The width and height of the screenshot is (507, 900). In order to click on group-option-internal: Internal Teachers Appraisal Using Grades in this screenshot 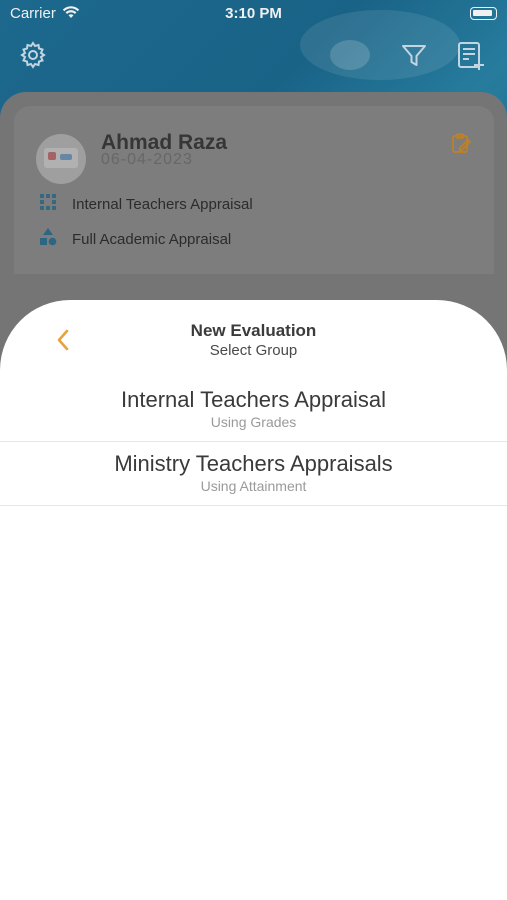, I will do `click(253, 410)`.